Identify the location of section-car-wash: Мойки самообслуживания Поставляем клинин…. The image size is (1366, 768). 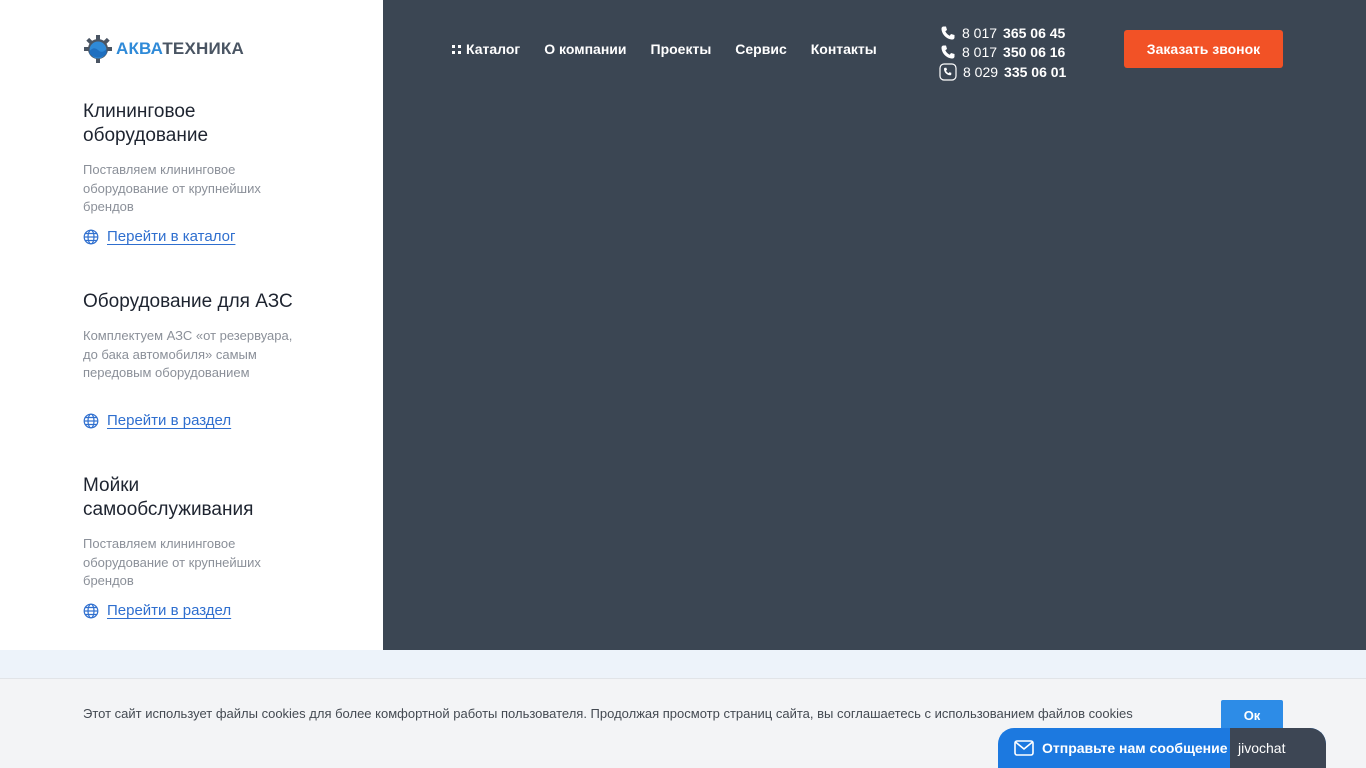
(203, 546).